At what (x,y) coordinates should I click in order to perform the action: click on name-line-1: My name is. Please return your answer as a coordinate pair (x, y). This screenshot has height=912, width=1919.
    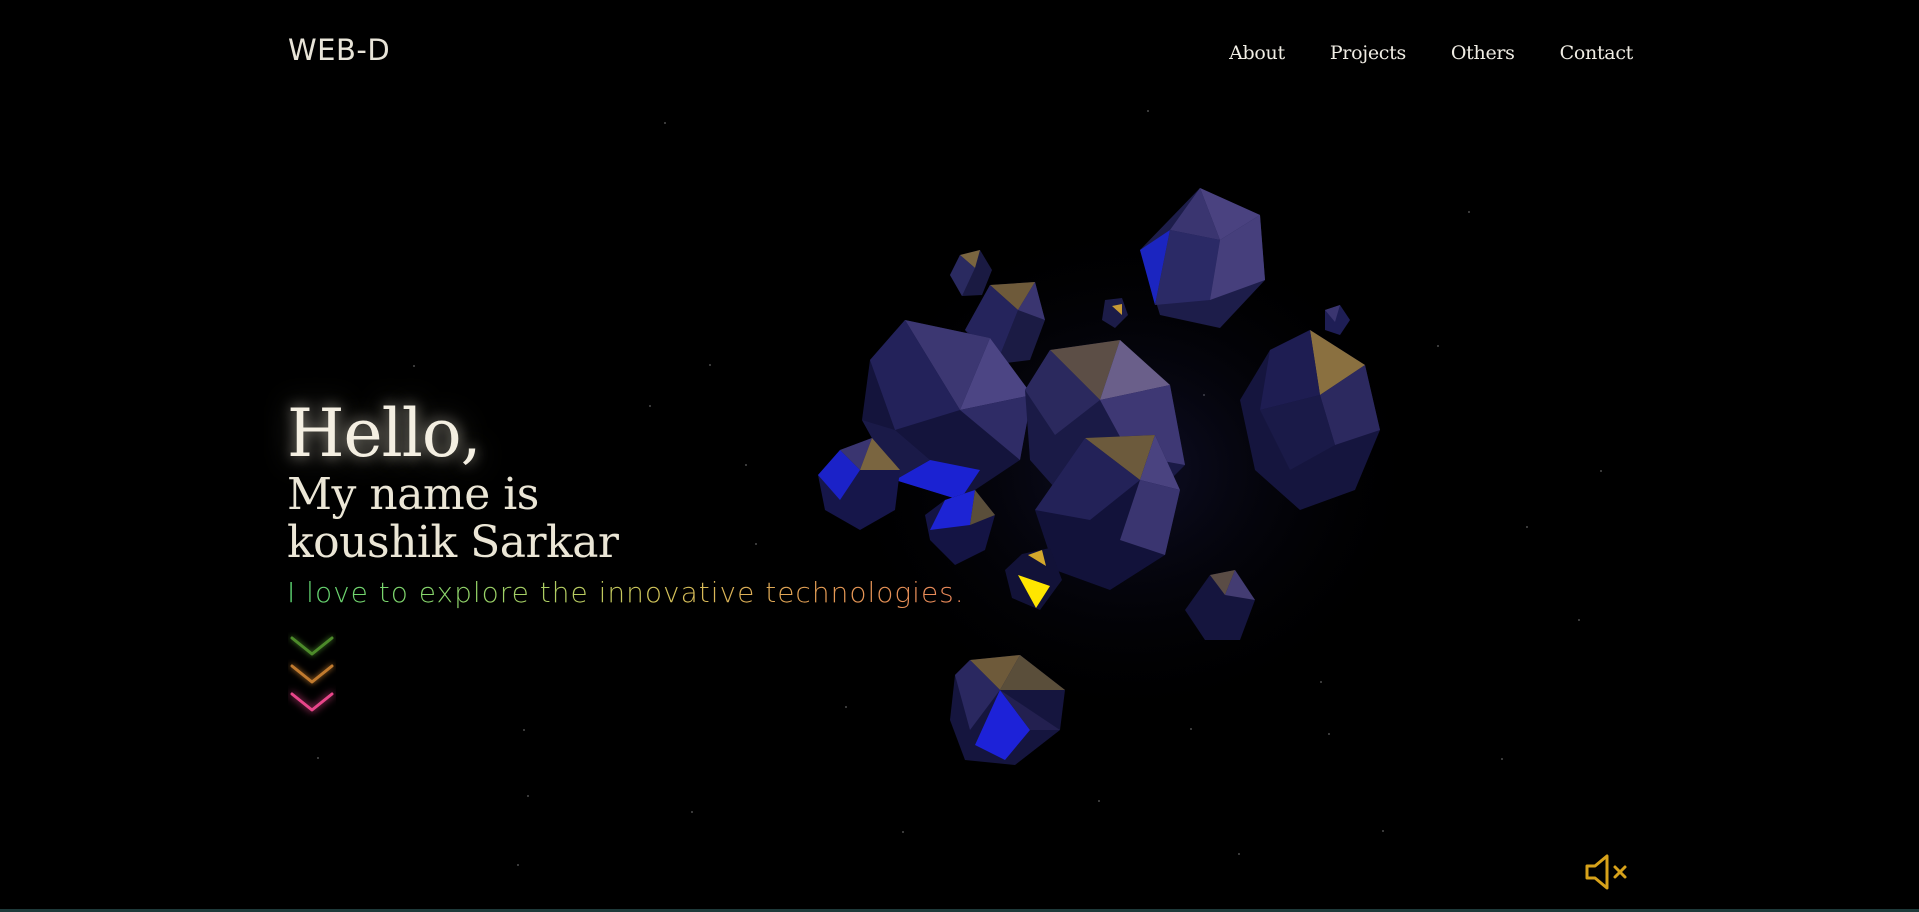
    Looking at the image, I should click on (413, 494).